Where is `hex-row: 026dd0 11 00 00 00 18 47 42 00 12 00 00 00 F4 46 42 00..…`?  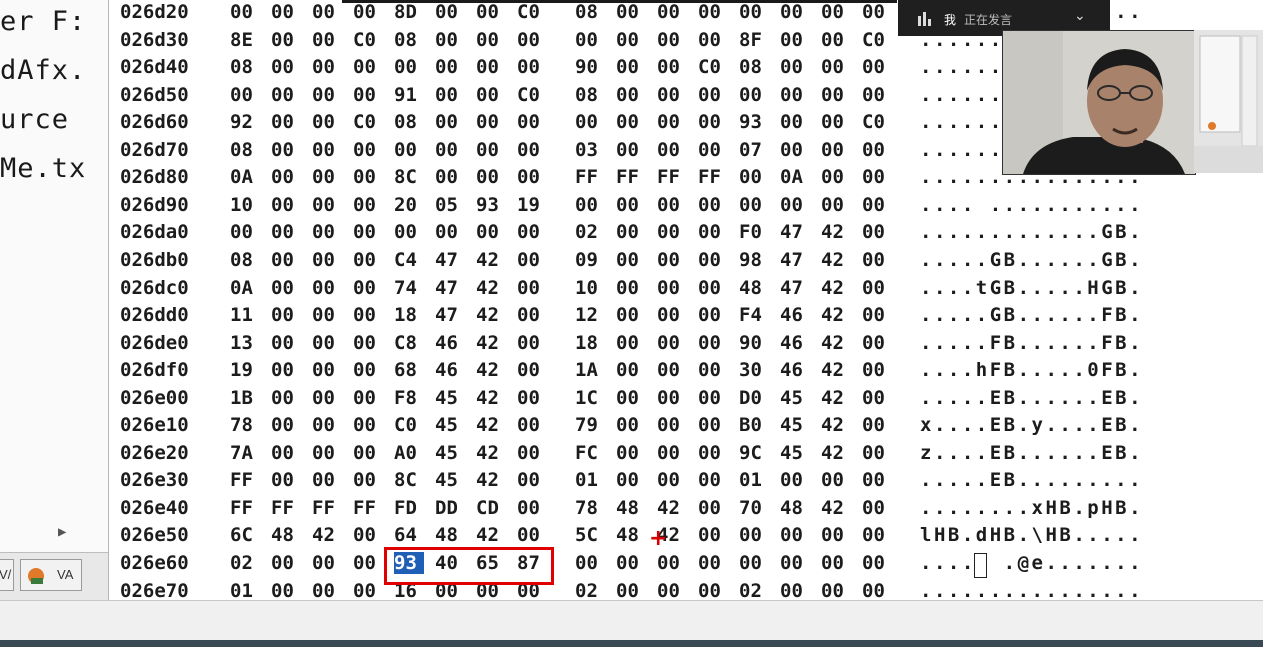
hex-row: 026dd0 11 00 00 00 18 47 42 00 12 00 00 00 F4 46 42 00..… is located at coordinates (686, 316).